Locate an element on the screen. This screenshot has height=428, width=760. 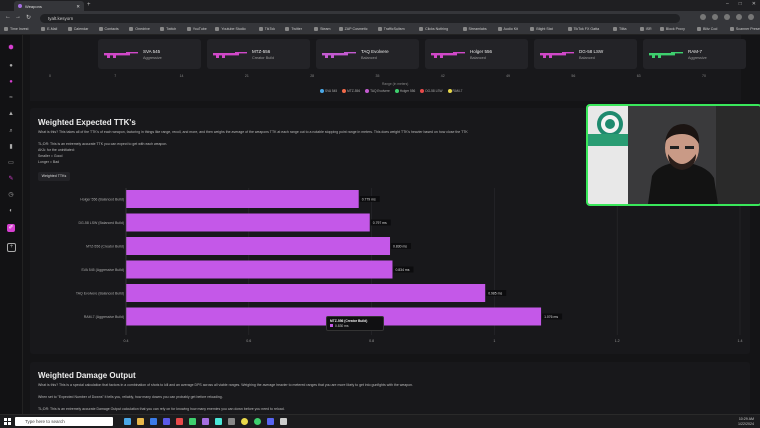
category-label: DG-58 LSW (Balanced Build) is located at coordinates (101, 223).